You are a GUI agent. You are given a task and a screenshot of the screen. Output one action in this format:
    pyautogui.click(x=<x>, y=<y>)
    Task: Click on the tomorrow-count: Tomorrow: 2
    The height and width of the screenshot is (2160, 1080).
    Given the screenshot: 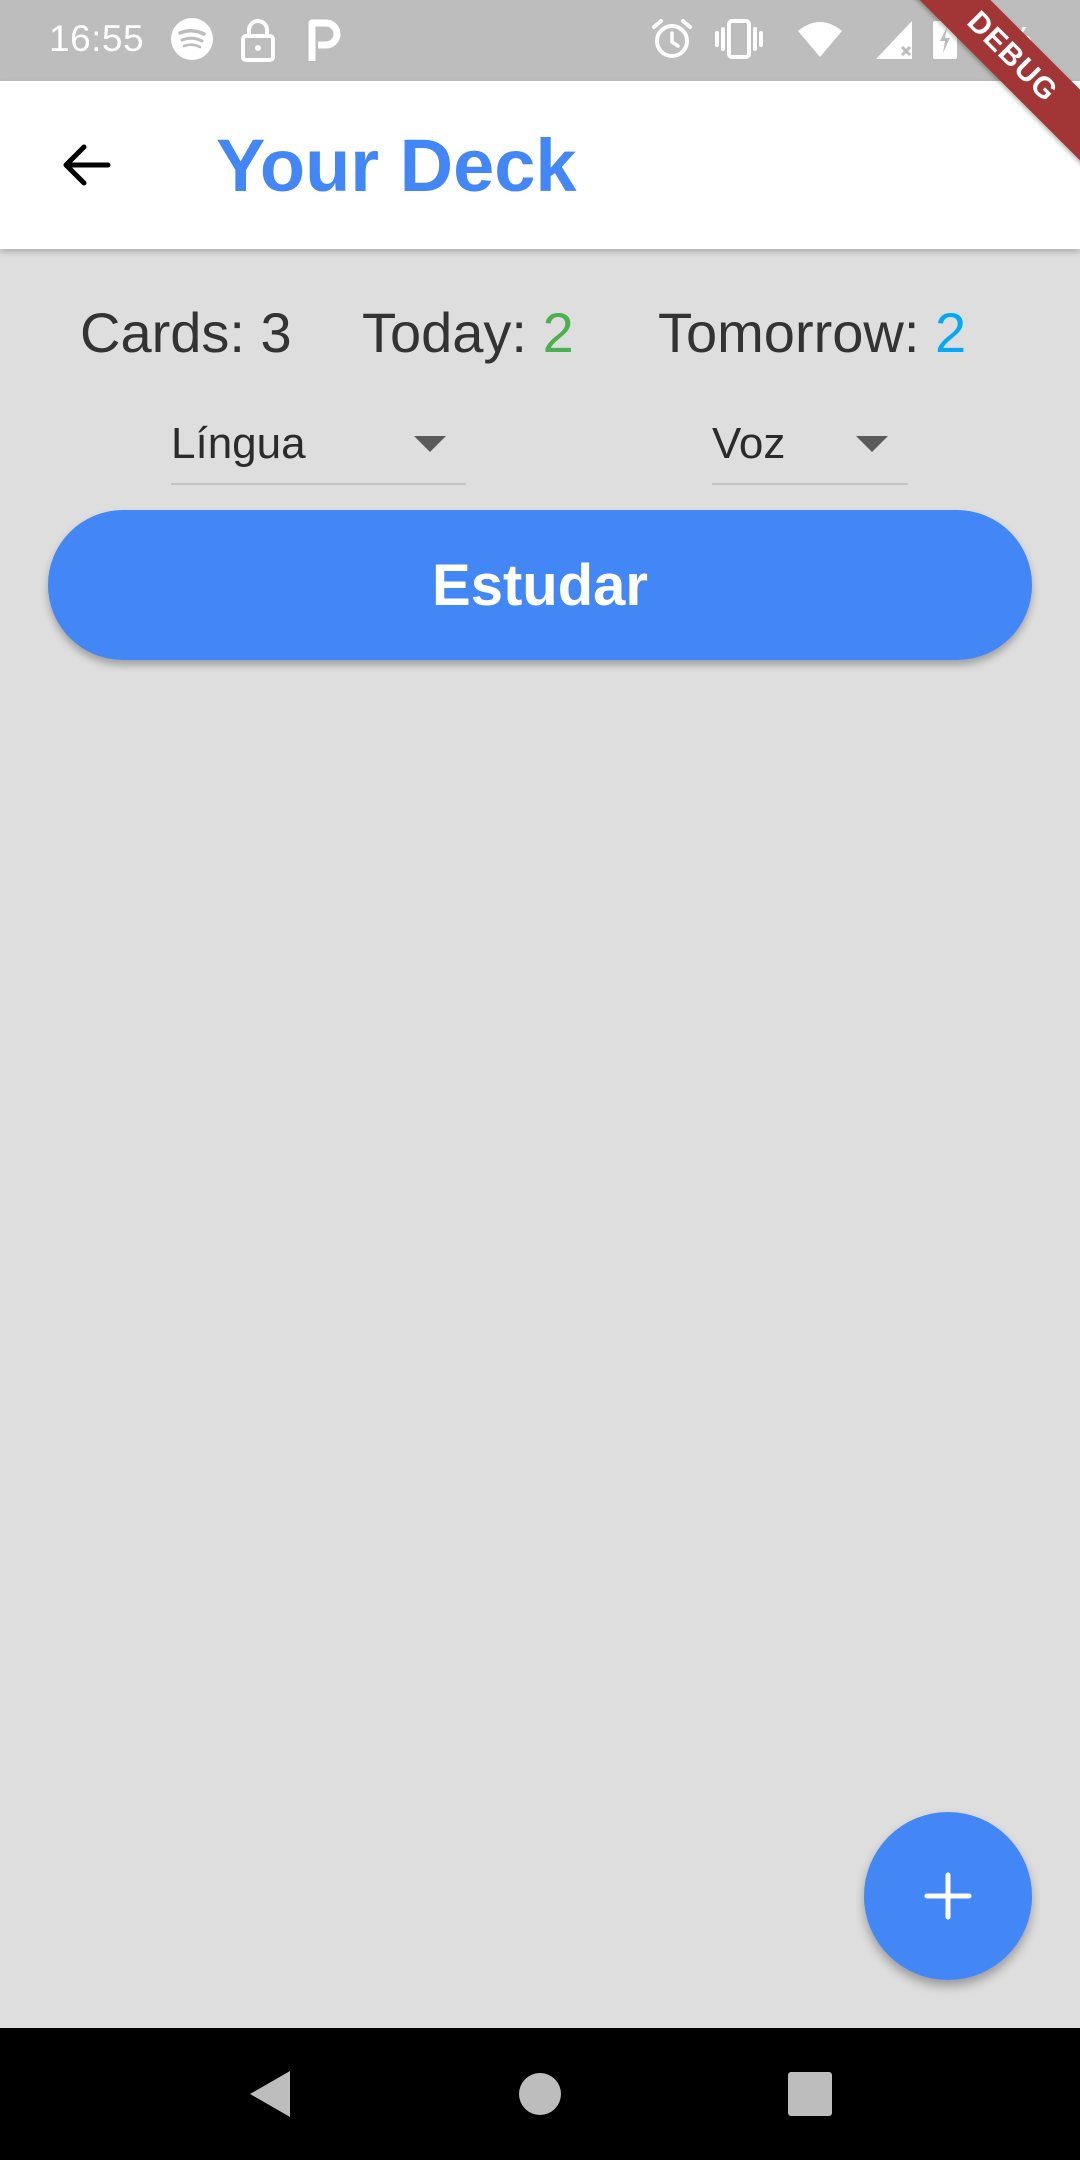 What is the action you would take?
    pyautogui.click(x=812, y=332)
    